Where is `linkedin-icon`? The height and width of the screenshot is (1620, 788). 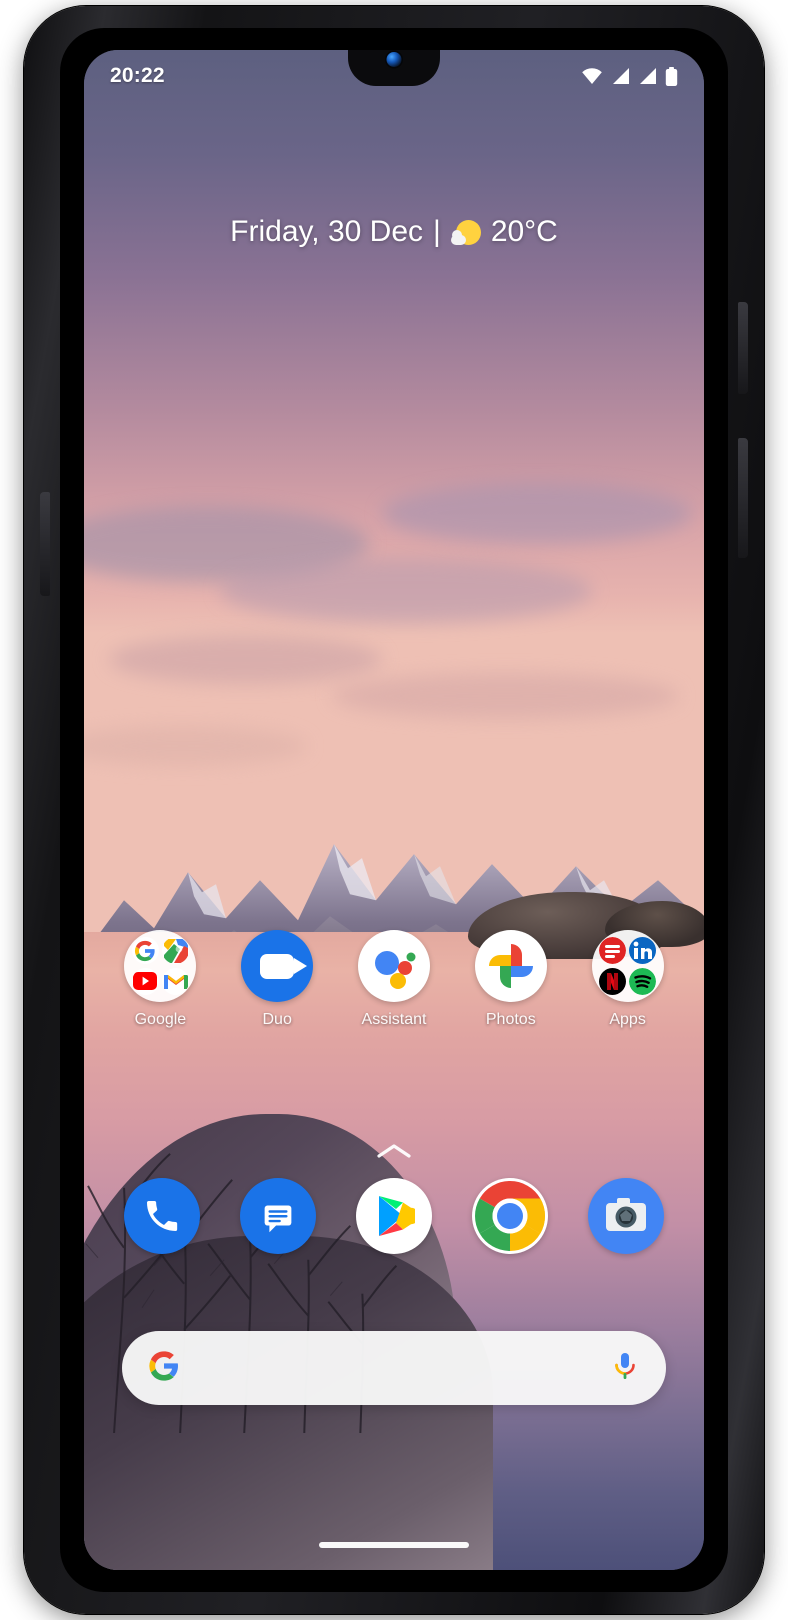 linkedin-icon is located at coordinates (643, 951).